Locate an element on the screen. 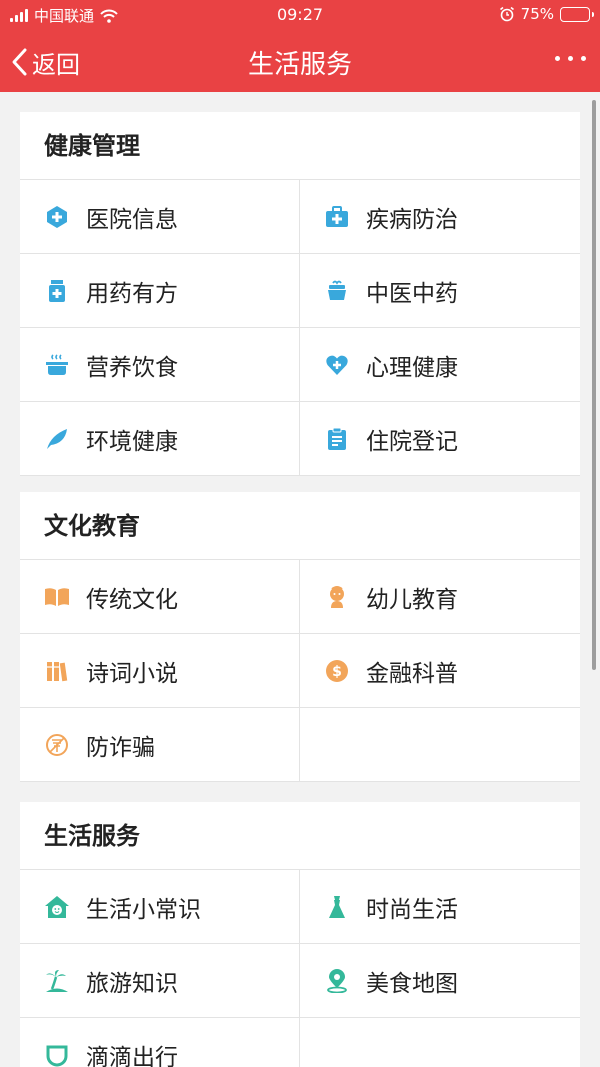 The height and width of the screenshot is (1067, 600). status-right: 75% is located at coordinates (546, 14).